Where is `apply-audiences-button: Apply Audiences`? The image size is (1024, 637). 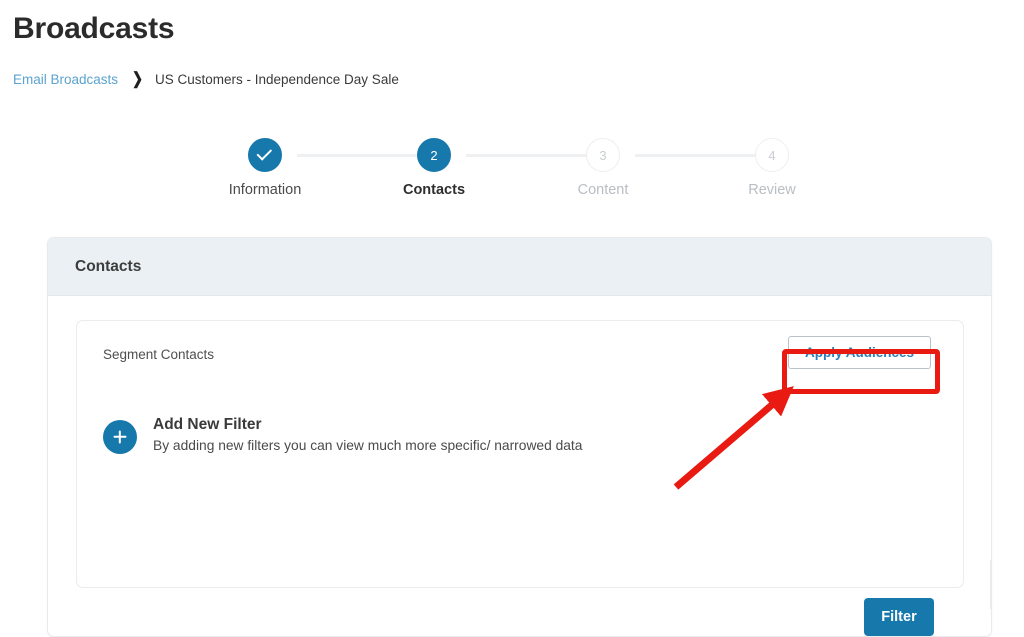
apply-audiences-button: Apply Audiences is located at coordinates (859, 352).